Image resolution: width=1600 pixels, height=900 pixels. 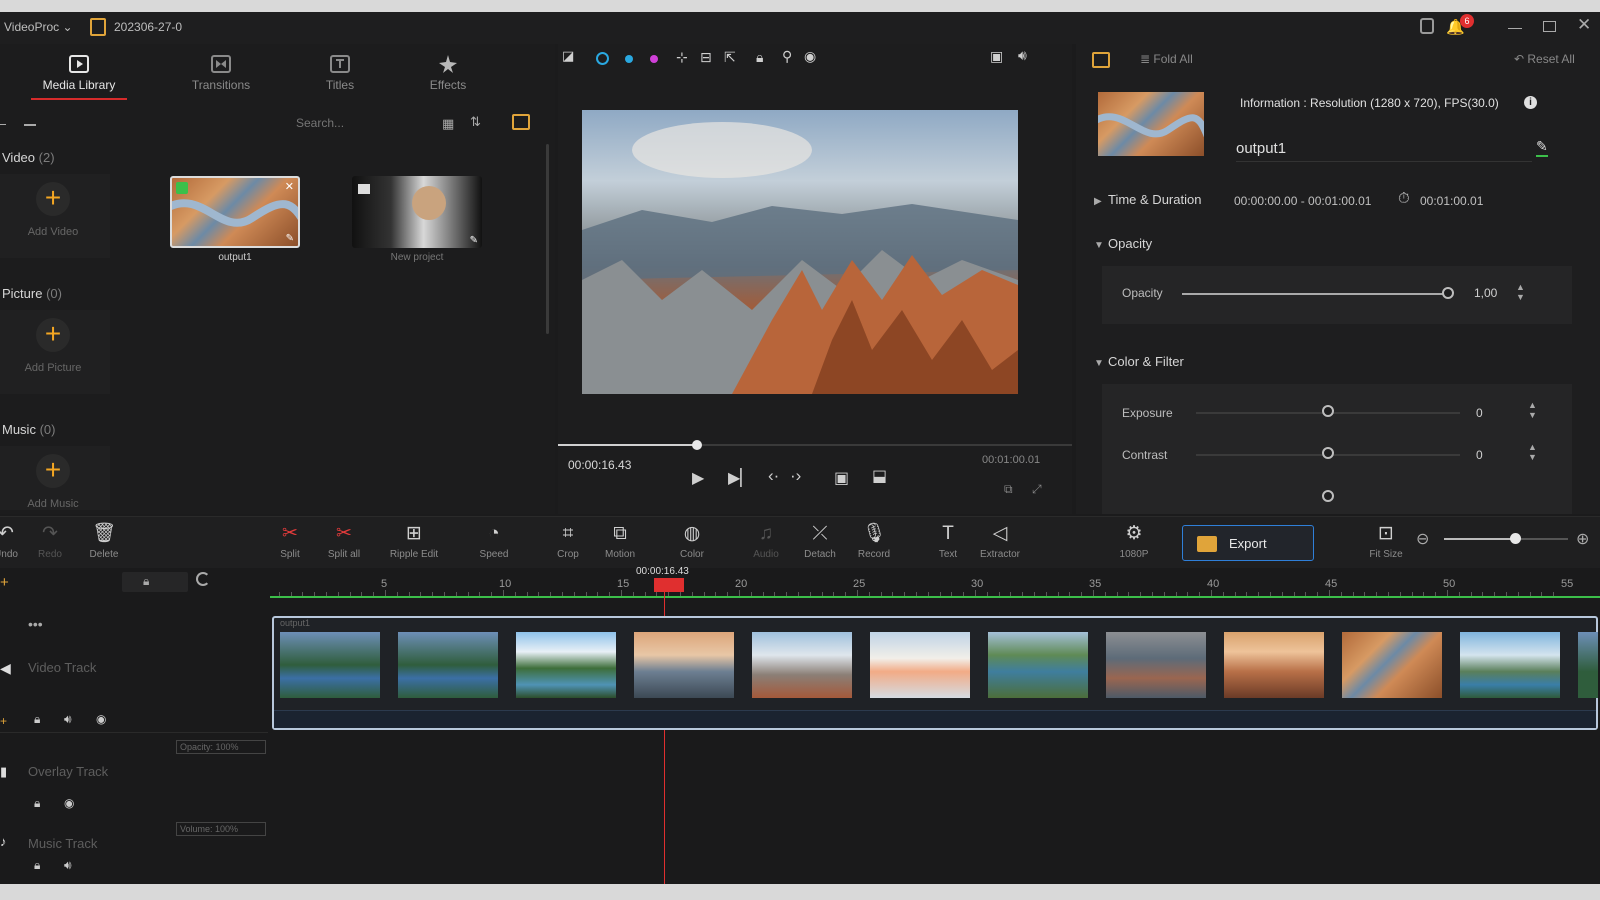 I want to click on next-frame-icon: ·›, so click(x=795, y=476).